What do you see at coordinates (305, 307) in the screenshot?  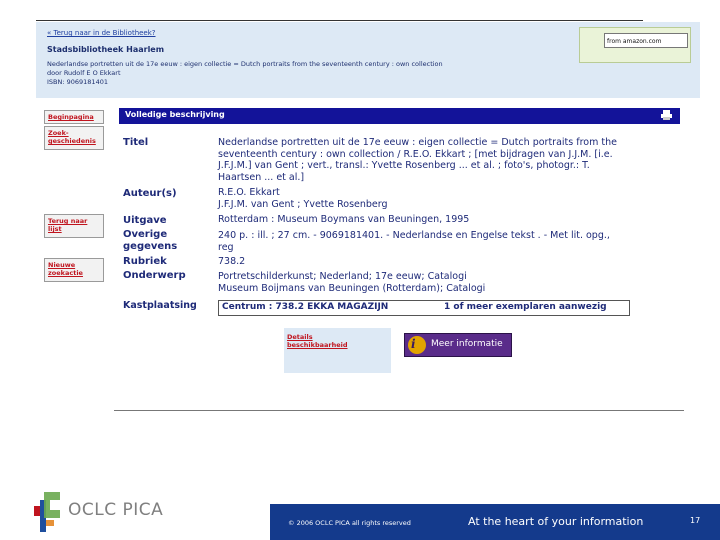 I see `shelf-location: Centrum : 738.2 EKKA MAGAZIJN` at bounding box center [305, 307].